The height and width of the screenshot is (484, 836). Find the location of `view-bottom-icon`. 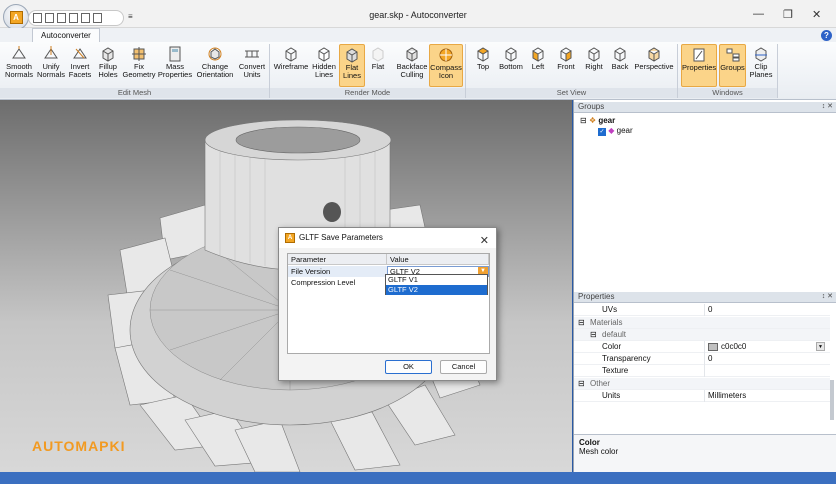

view-bottom-icon is located at coordinates (511, 54).